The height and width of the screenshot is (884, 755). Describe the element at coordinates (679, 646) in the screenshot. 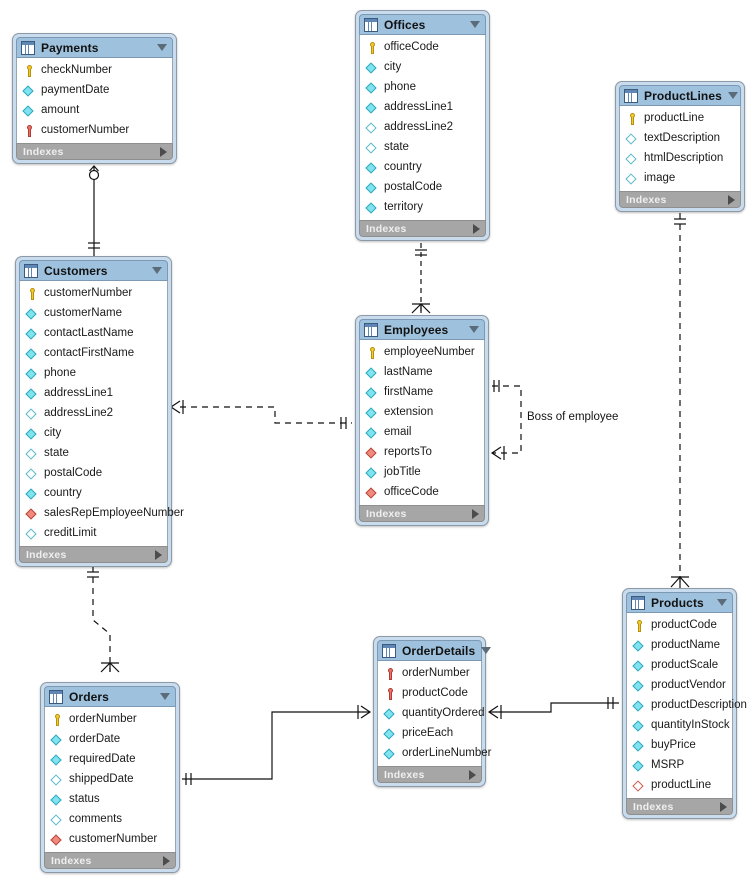

I see `field-row: productName` at that location.